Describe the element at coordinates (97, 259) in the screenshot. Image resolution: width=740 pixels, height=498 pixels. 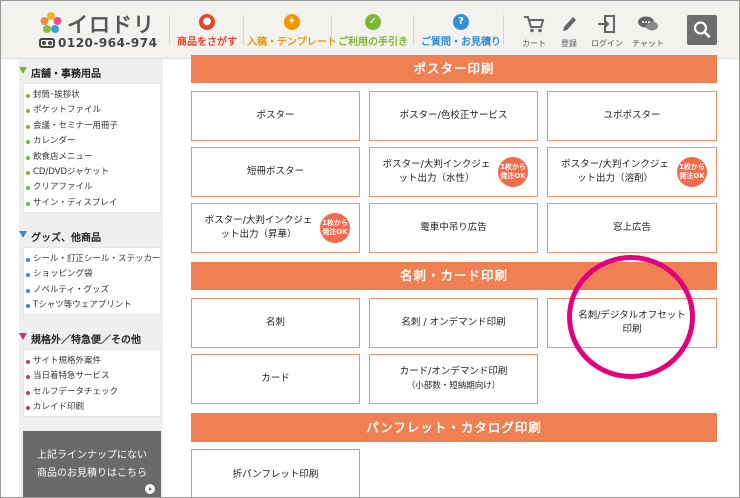
I see `sidebar-item-label: シール・訂正シール・ステッカー` at that location.